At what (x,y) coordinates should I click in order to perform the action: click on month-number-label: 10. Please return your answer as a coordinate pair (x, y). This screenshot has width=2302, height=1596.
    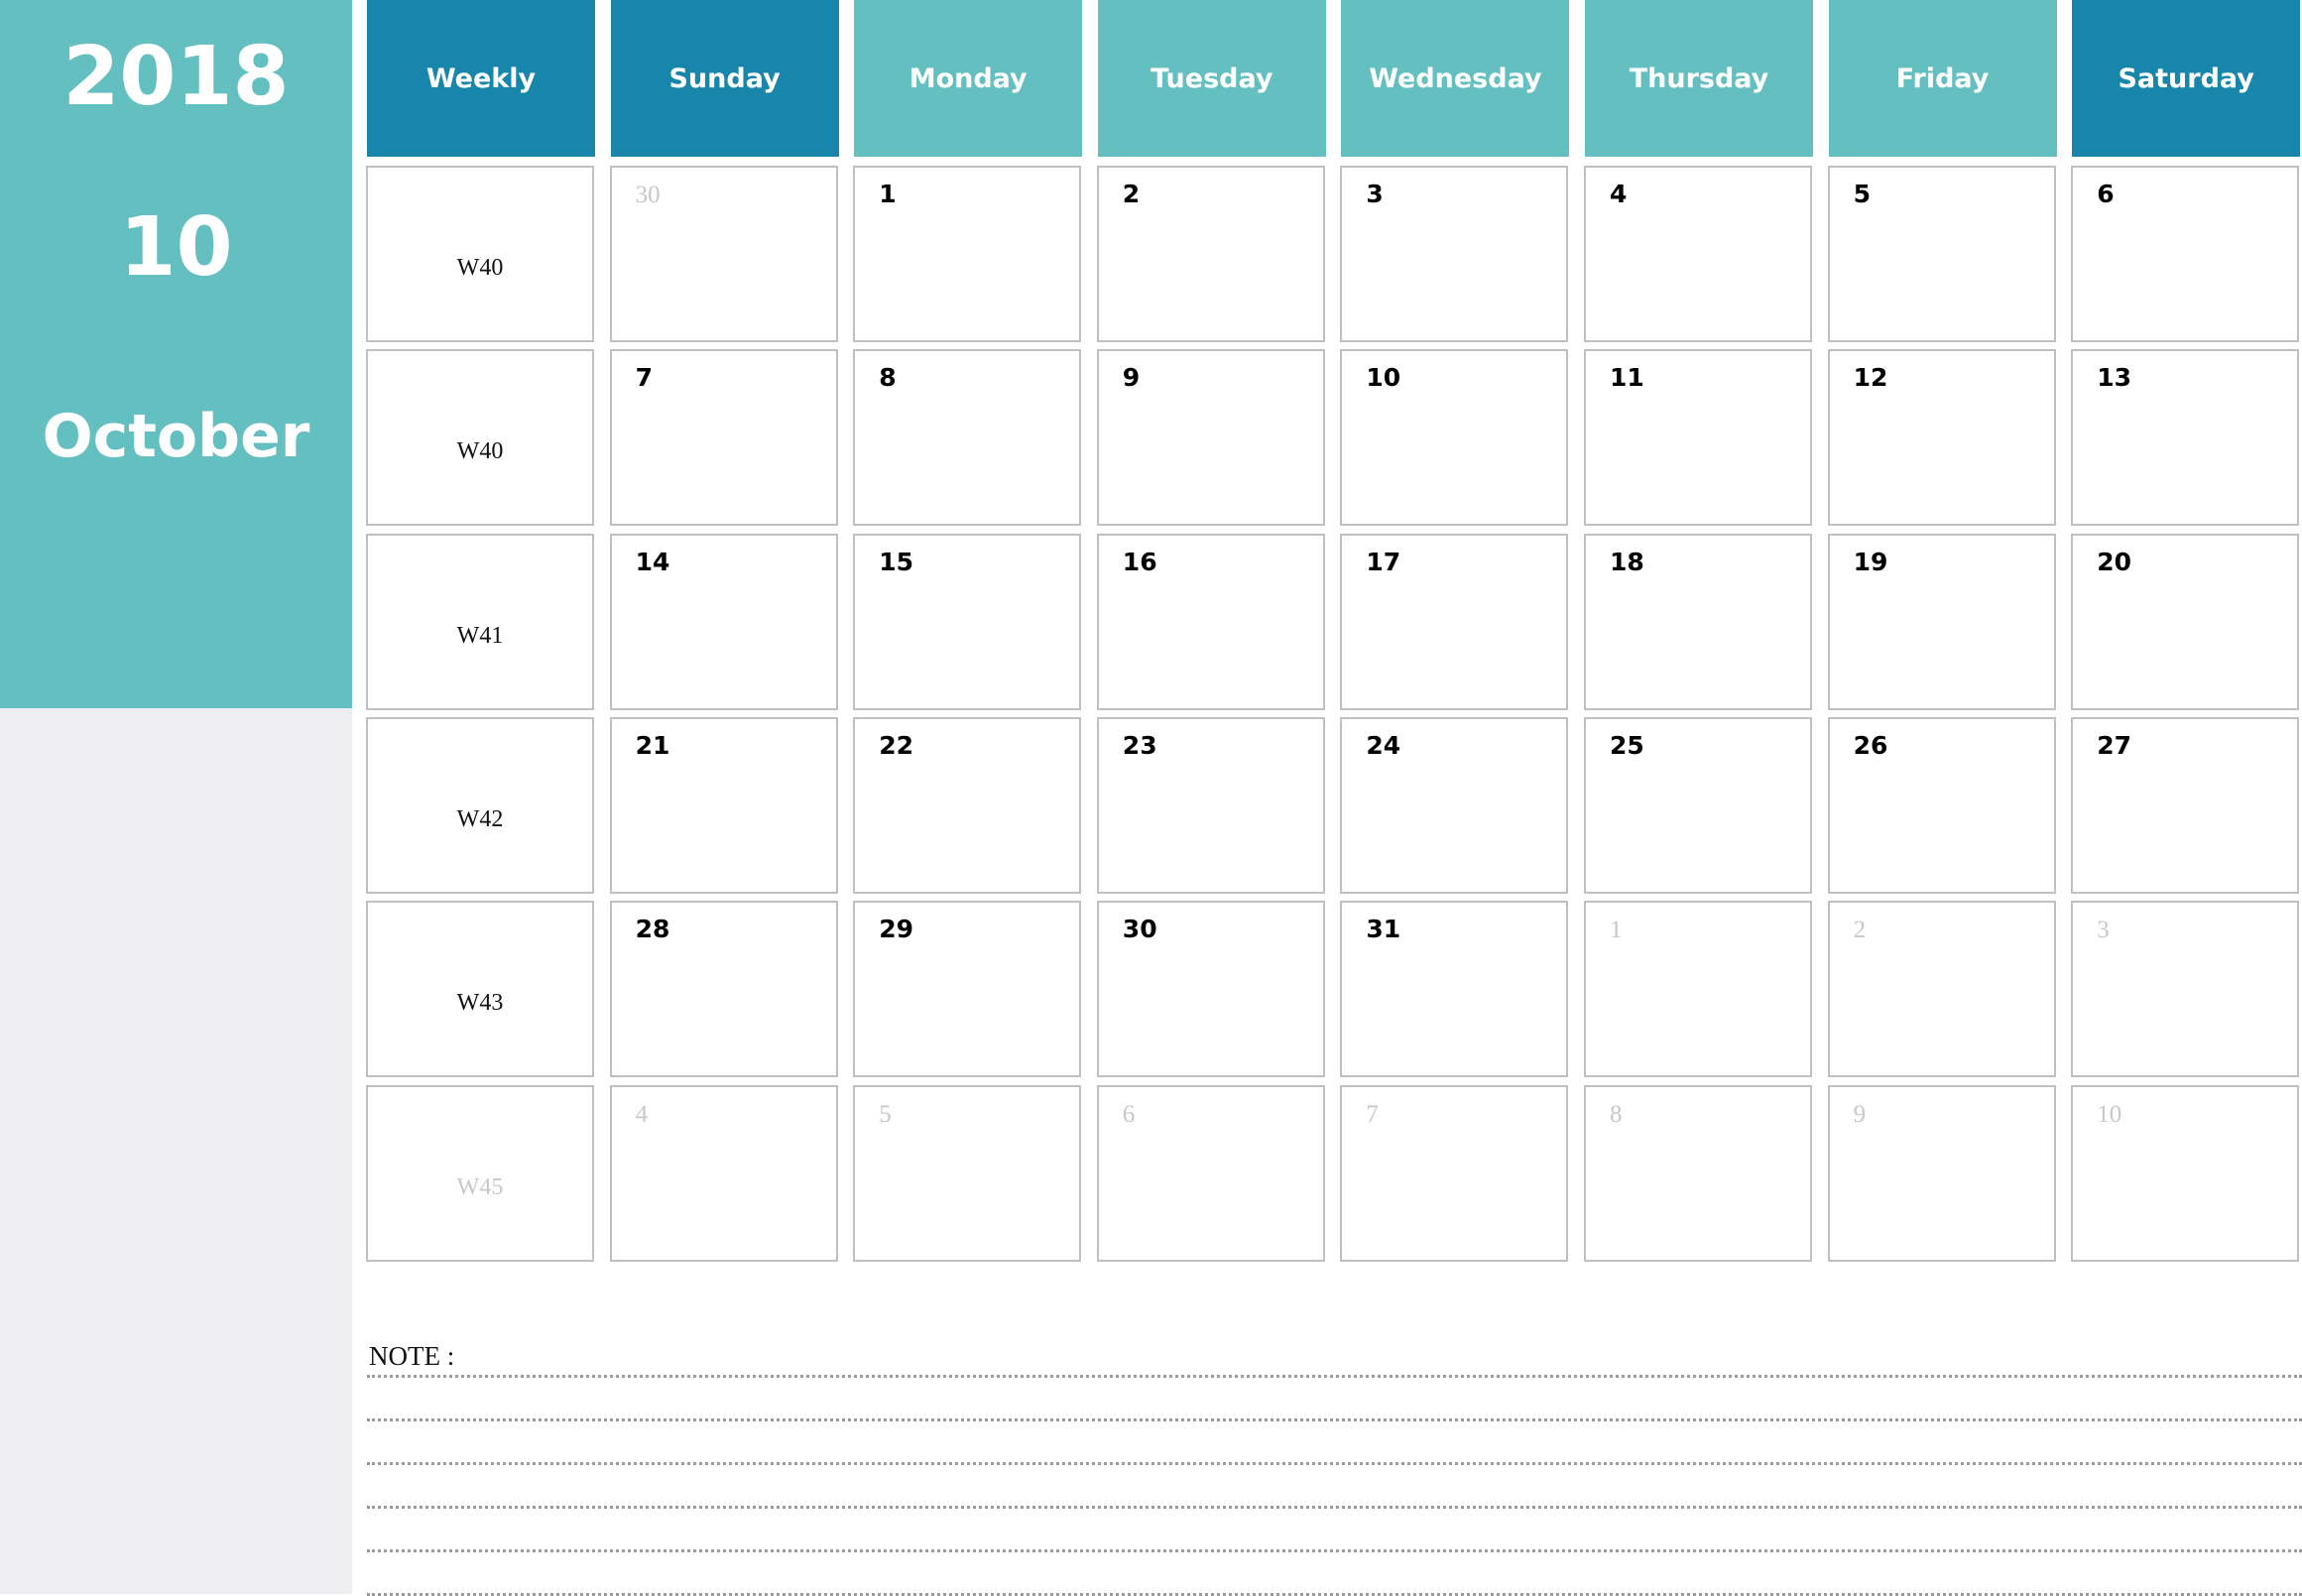
    Looking at the image, I should click on (176, 248).